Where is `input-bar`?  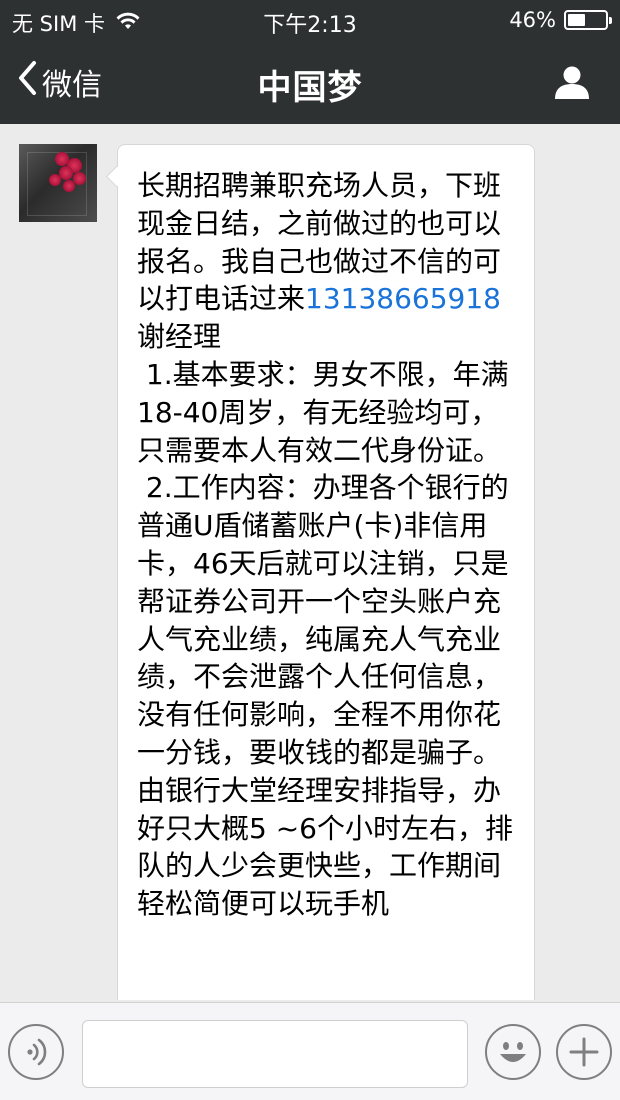 input-bar is located at coordinates (310, 1051).